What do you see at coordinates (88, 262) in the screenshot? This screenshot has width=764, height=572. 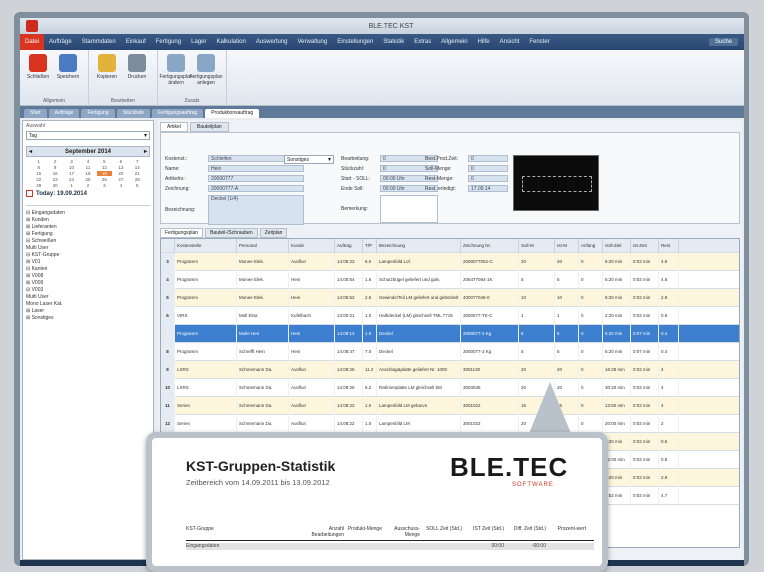 I see `tree-node: ⊞ V01` at bounding box center [88, 262].